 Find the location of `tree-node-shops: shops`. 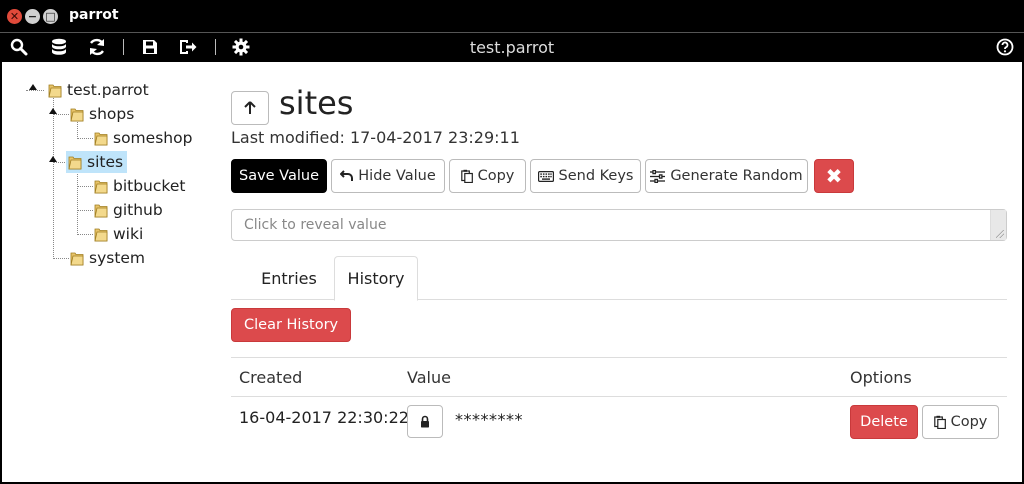

tree-node-shops: shops is located at coordinates (103, 114).